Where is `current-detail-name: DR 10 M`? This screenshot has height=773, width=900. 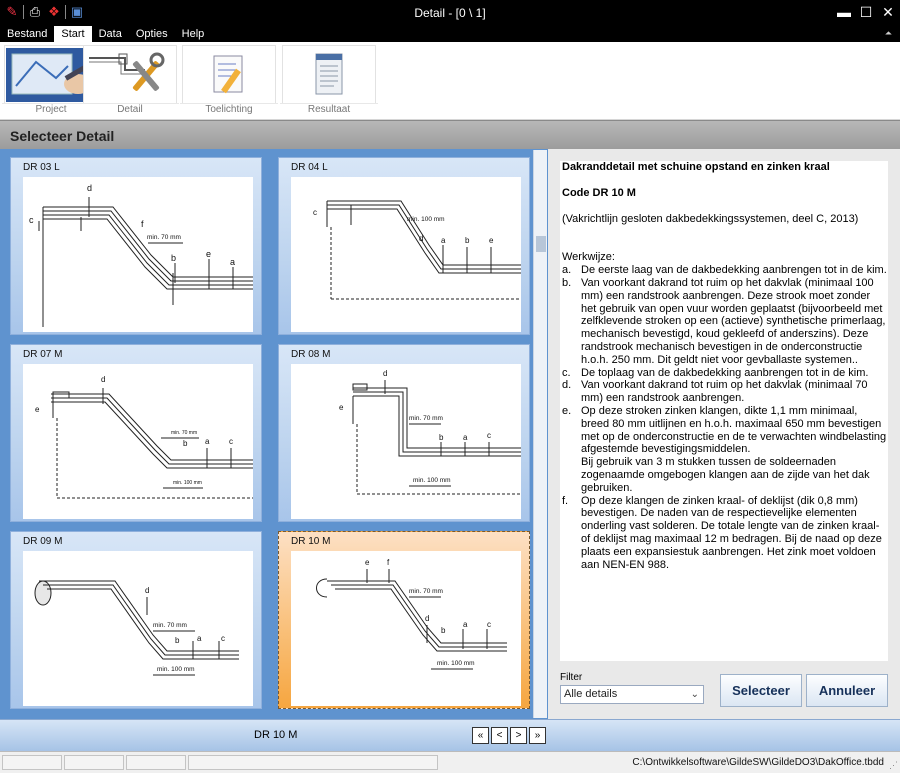
current-detail-name: DR 10 M is located at coordinates (276, 735).